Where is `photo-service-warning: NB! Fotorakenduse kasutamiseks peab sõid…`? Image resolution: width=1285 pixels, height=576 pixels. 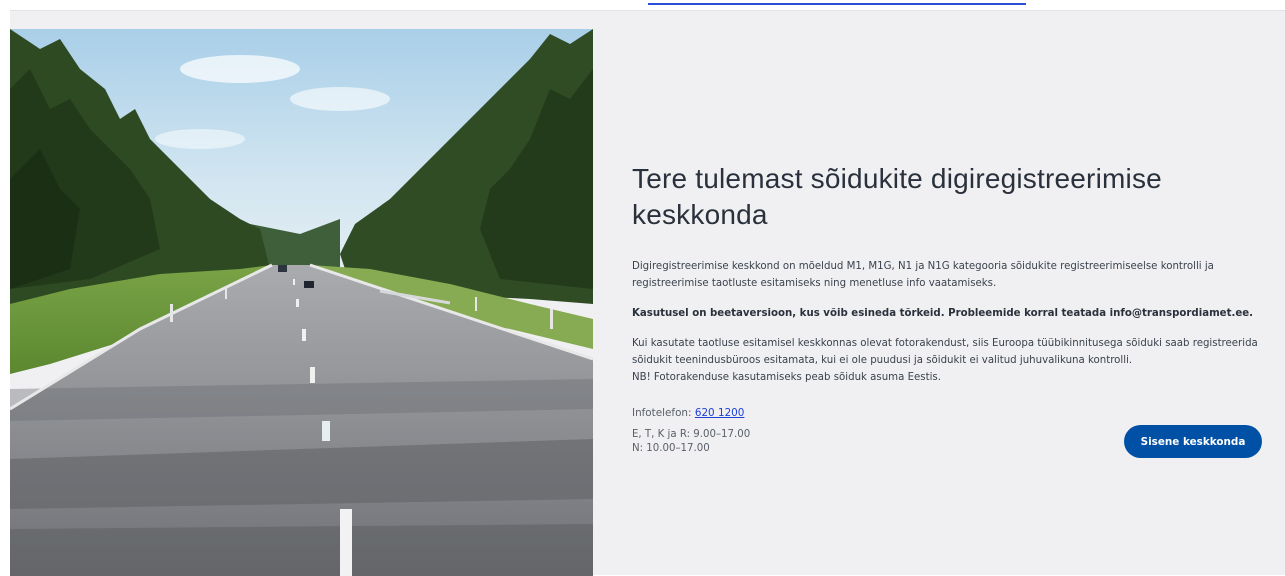 photo-service-warning: NB! Fotorakenduse kasutamiseks peab sõid… is located at coordinates (786, 377).